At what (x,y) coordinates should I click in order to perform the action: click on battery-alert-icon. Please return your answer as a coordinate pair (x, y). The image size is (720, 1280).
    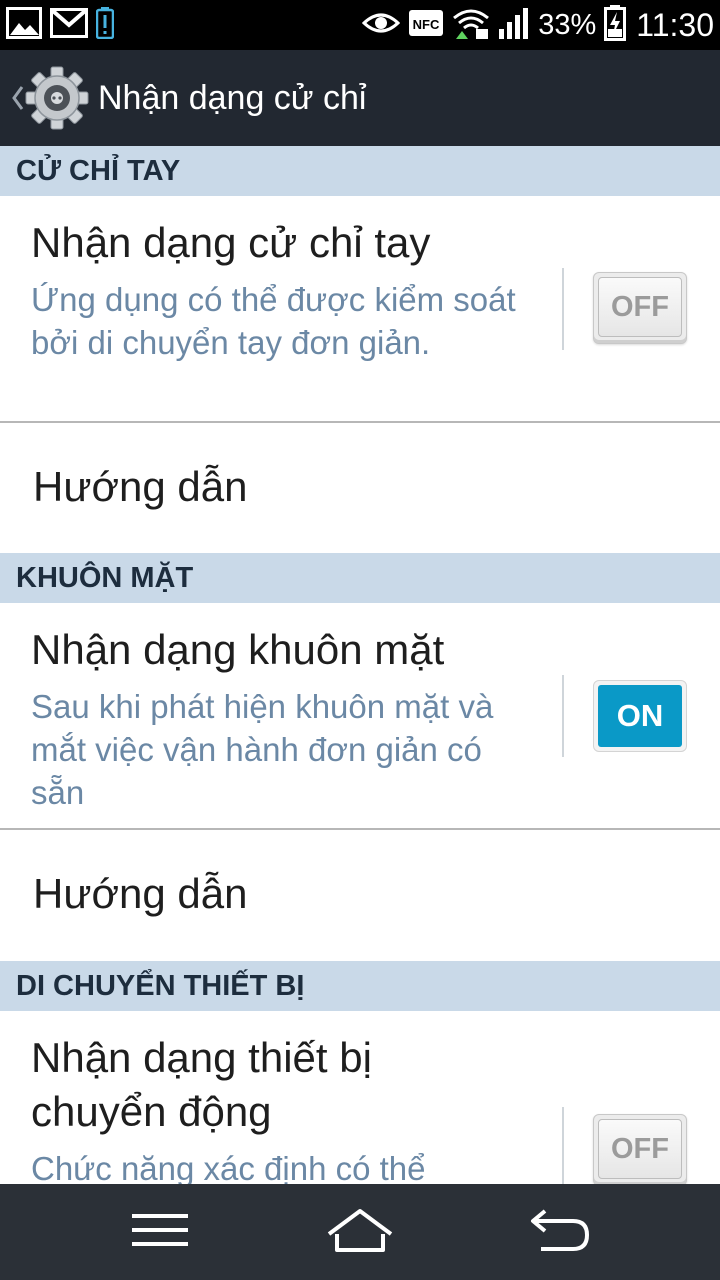
    Looking at the image, I should click on (105, 25).